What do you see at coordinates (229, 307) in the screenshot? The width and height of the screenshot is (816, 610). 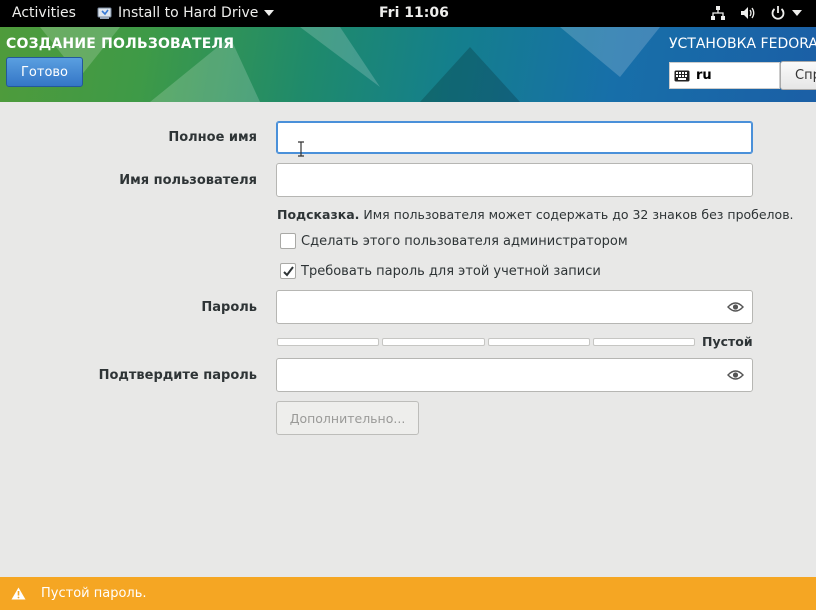 I see `password-label: Пароль` at bounding box center [229, 307].